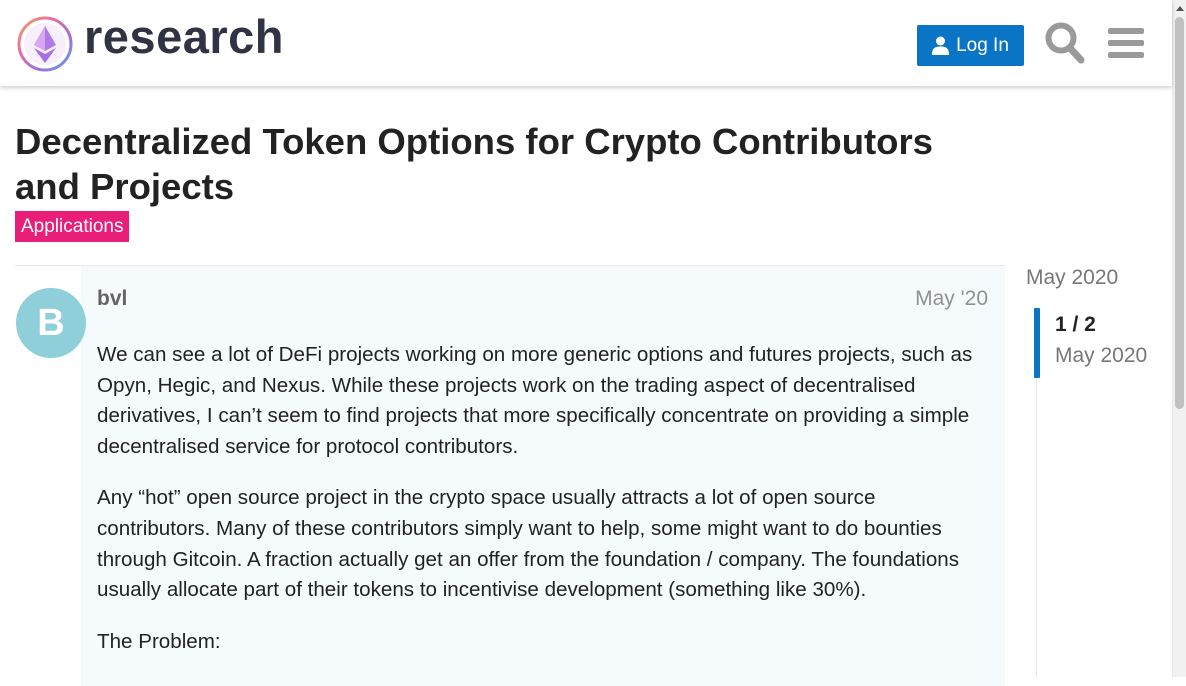 Image resolution: width=1186 pixels, height=686 pixels. Describe the element at coordinates (1126, 43) in the screenshot. I see `hamburger-menu-icon` at that location.